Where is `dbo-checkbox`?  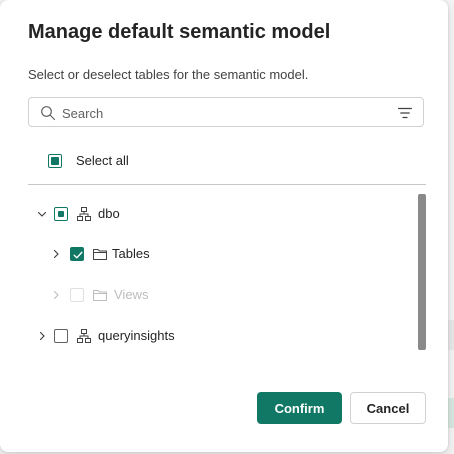 dbo-checkbox is located at coordinates (61, 214).